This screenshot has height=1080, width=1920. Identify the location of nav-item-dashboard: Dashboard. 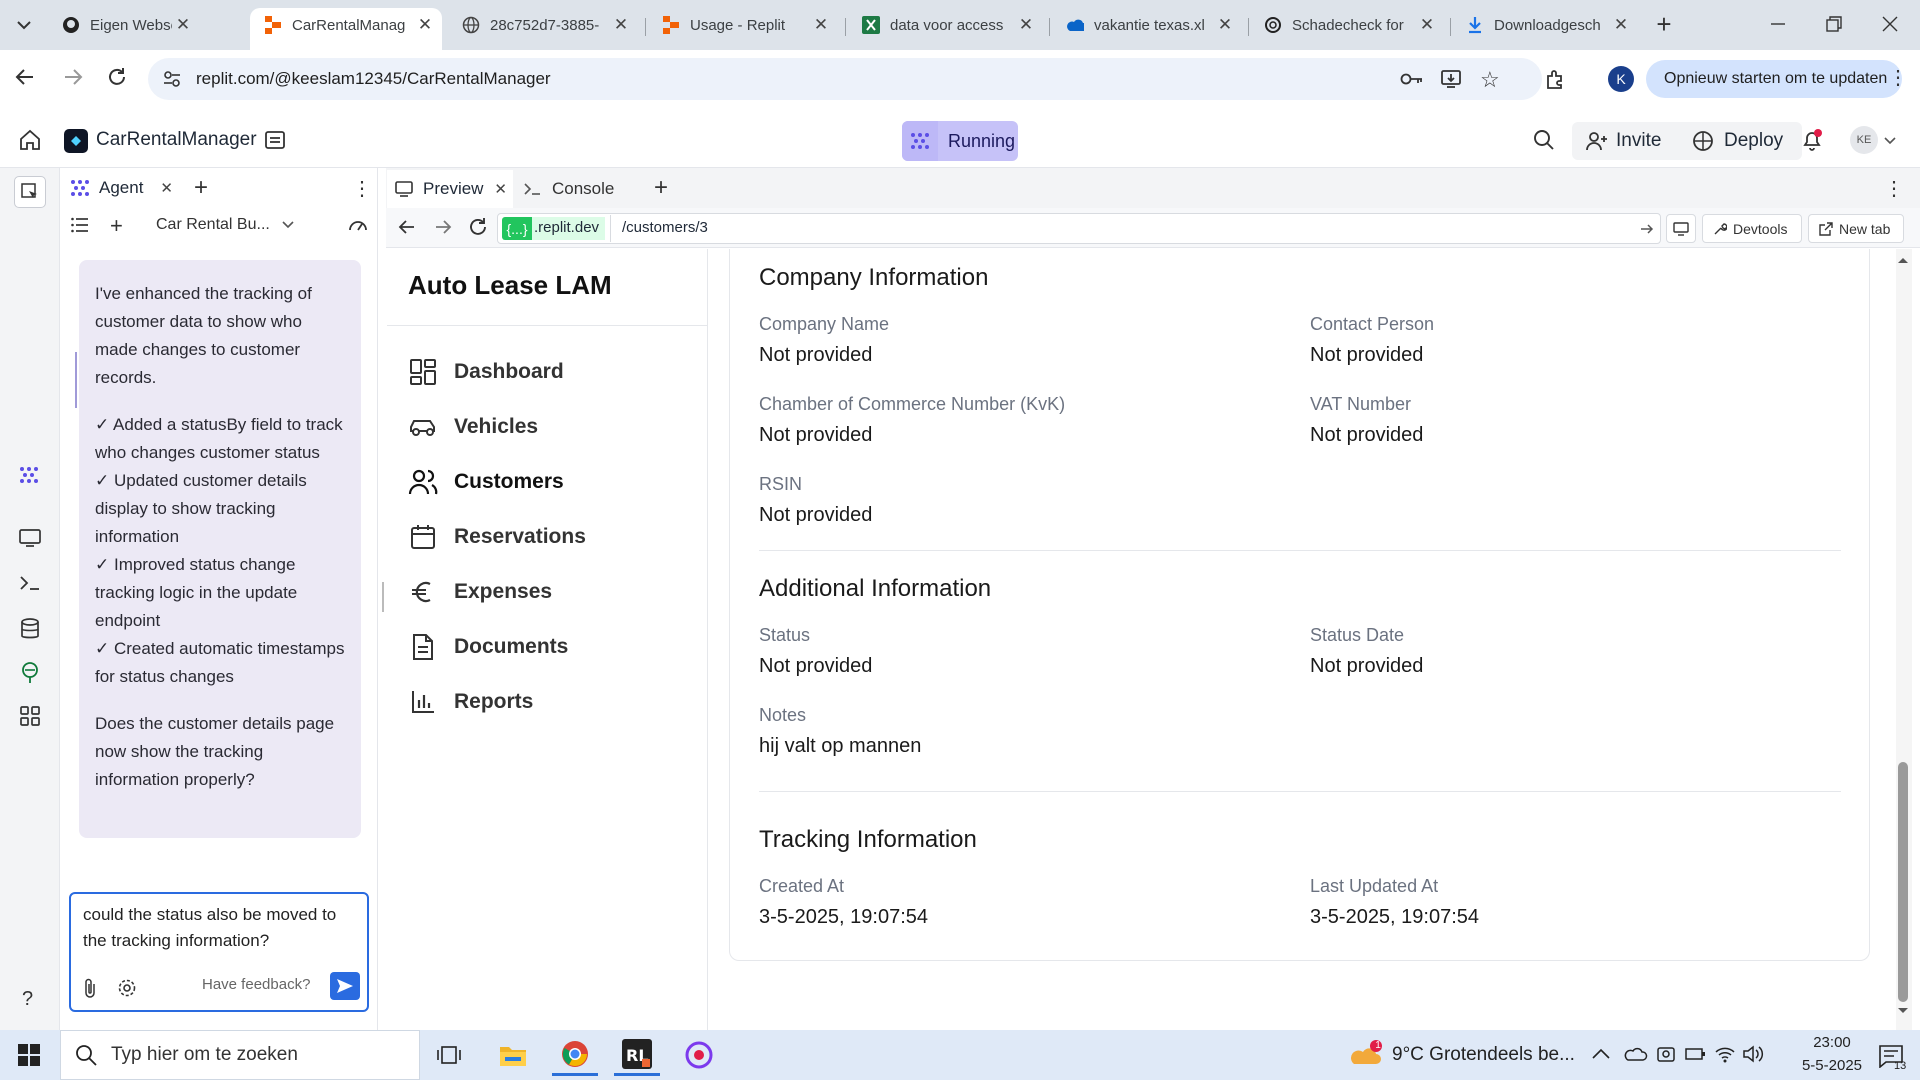
(486, 372).